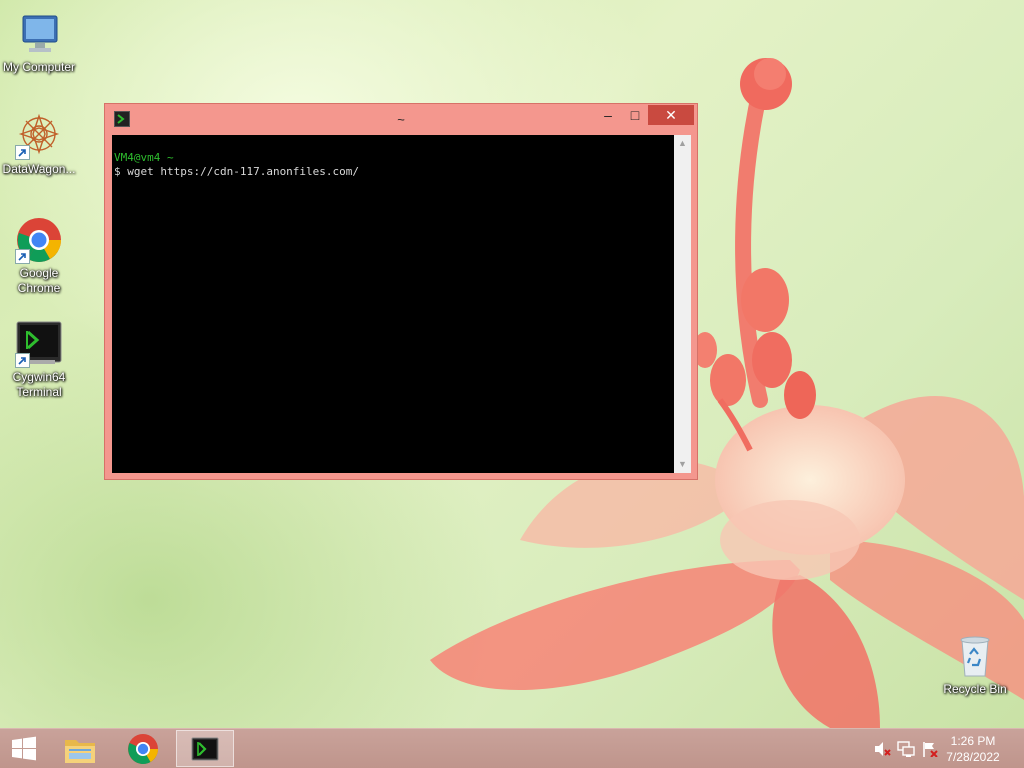 This screenshot has width=1024, height=768. Describe the element at coordinates (906, 749) in the screenshot. I see `network-icon` at that location.